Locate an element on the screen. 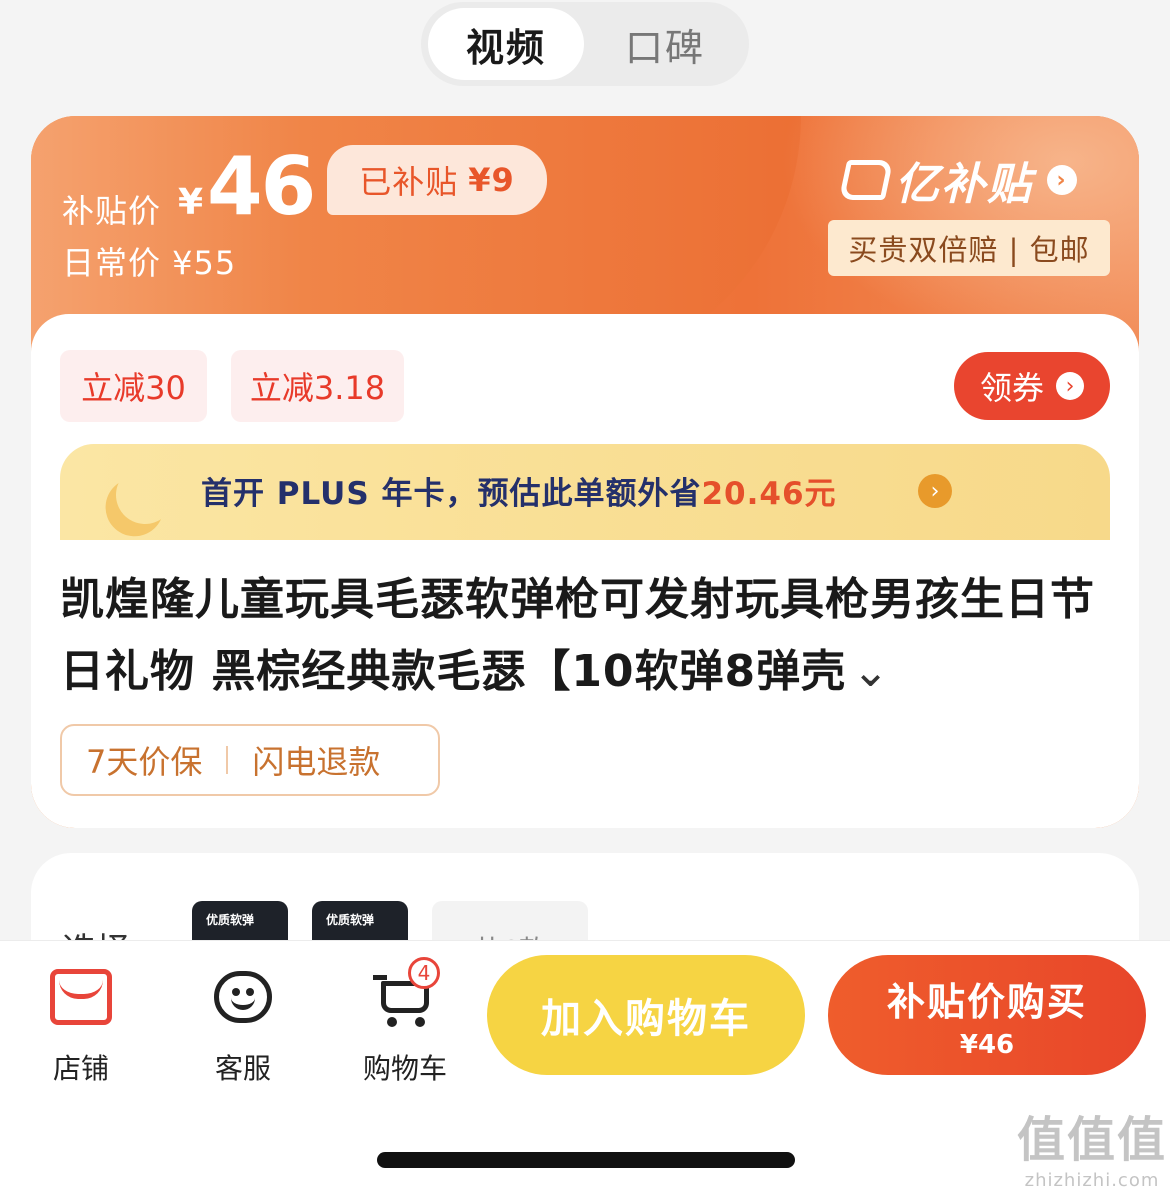  subsidized-label: 已补贴 is located at coordinates (409, 182).